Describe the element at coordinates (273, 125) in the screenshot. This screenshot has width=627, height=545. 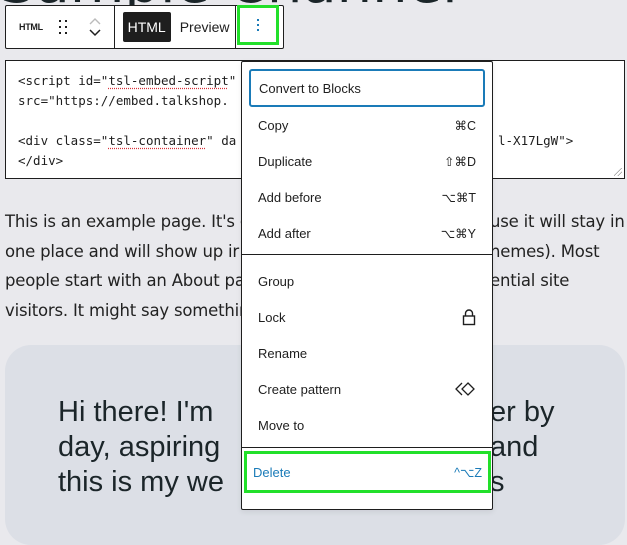
I see `menu-item-label: Copy` at that location.